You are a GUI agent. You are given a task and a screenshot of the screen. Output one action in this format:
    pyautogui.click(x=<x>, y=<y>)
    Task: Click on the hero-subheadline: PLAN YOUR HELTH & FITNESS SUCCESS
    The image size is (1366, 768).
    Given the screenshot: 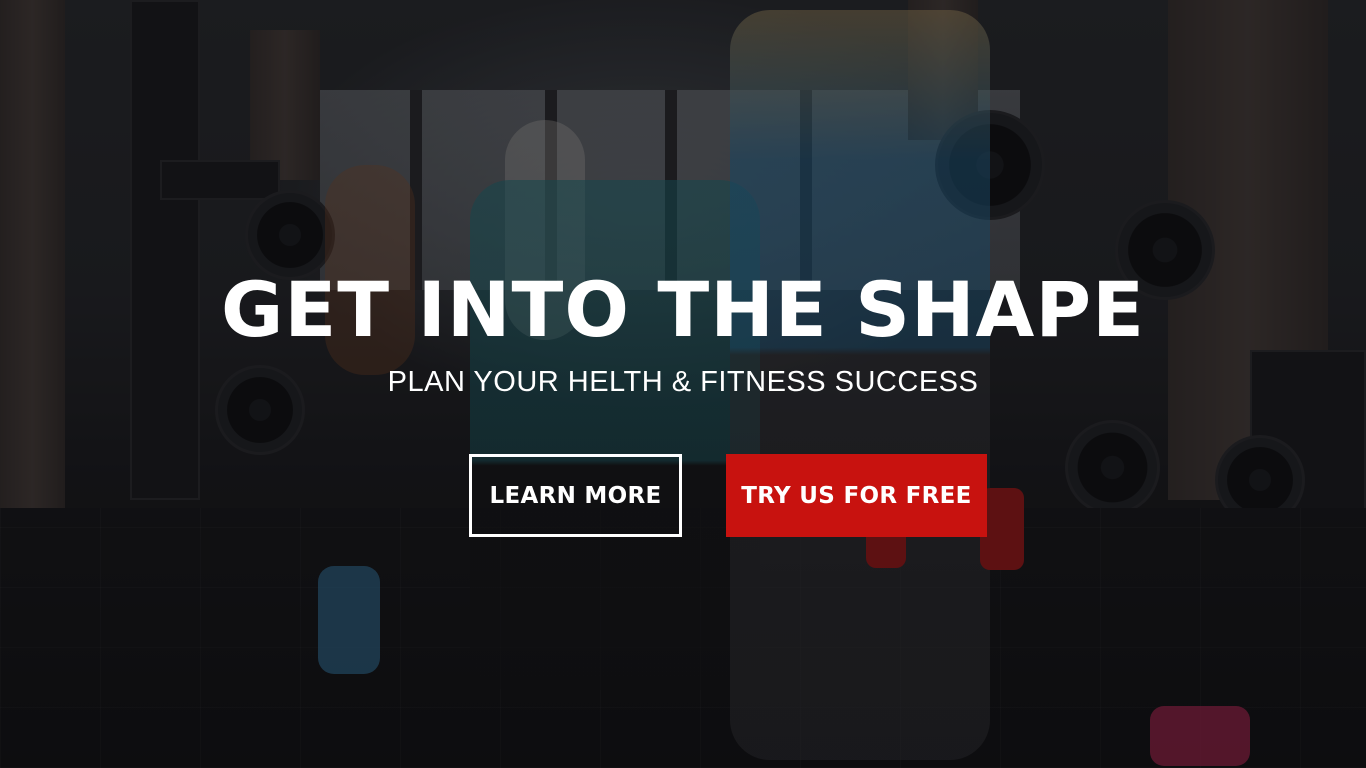 What is the action you would take?
    pyautogui.click(x=683, y=382)
    